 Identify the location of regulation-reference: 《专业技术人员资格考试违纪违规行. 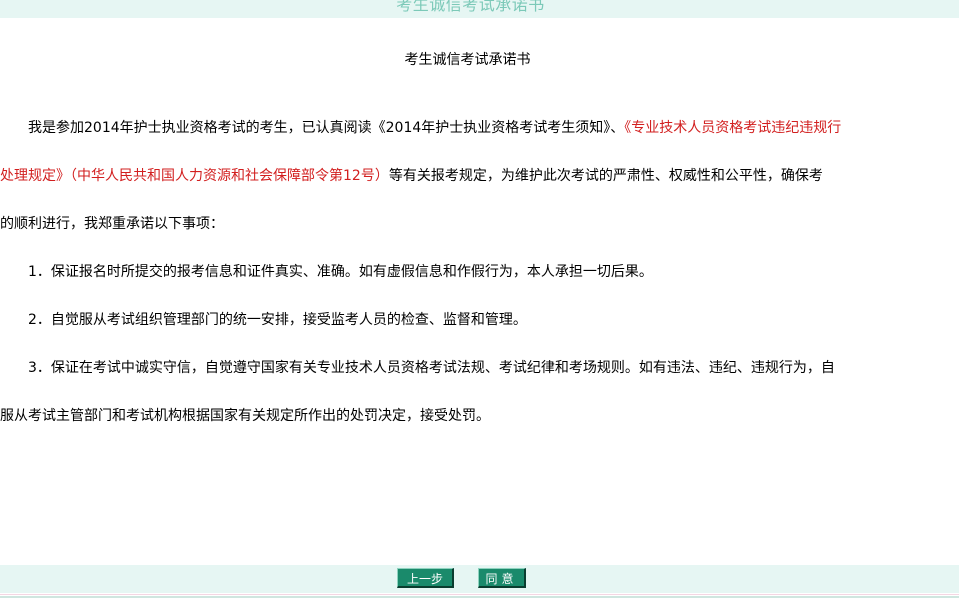
(733, 128).